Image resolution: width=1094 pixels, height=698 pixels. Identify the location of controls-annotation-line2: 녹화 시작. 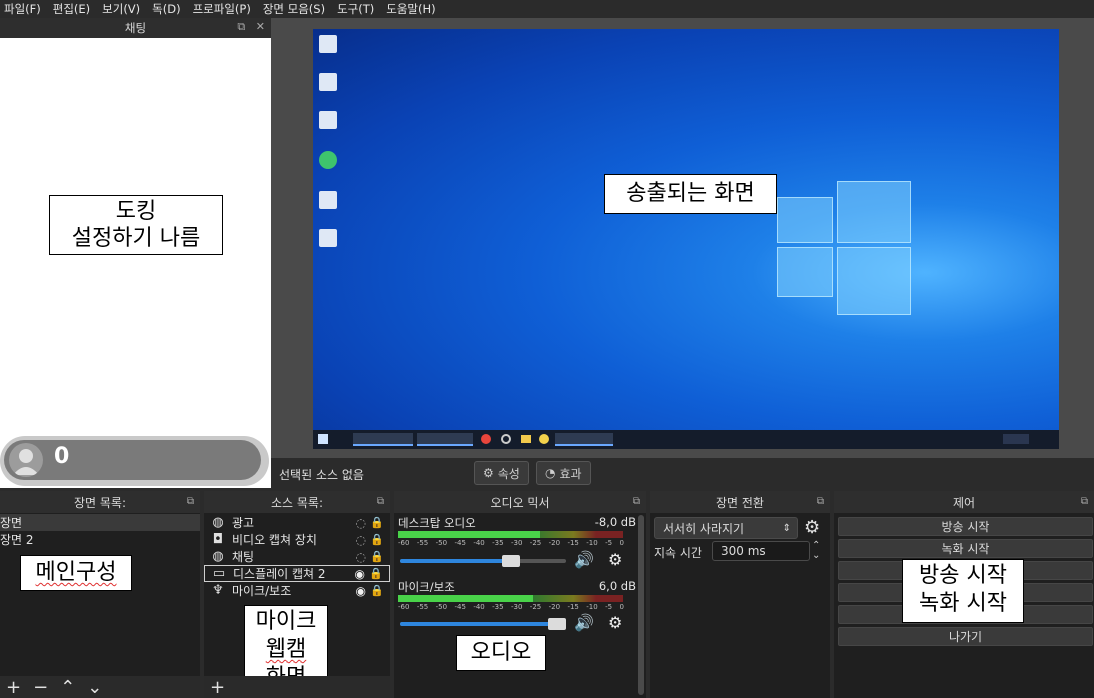
(963, 603).